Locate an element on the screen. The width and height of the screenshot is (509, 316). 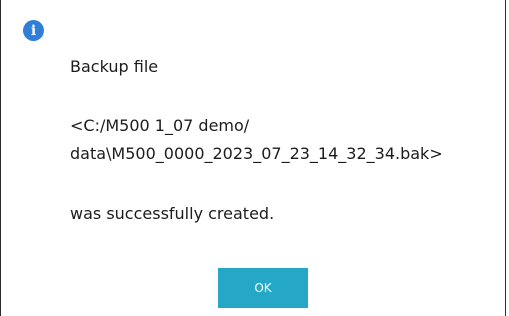
ok-button: OK is located at coordinates (263, 288).